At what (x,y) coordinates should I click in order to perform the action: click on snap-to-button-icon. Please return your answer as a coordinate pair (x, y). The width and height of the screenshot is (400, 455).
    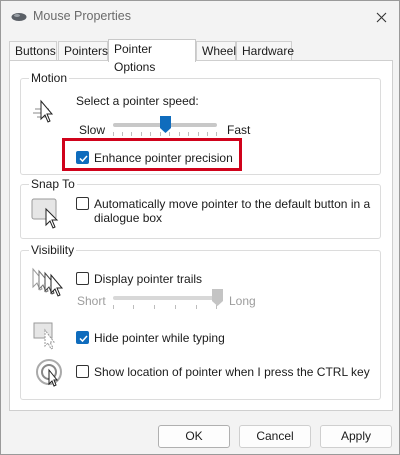
    Looking at the image, I should click on (45, 213).